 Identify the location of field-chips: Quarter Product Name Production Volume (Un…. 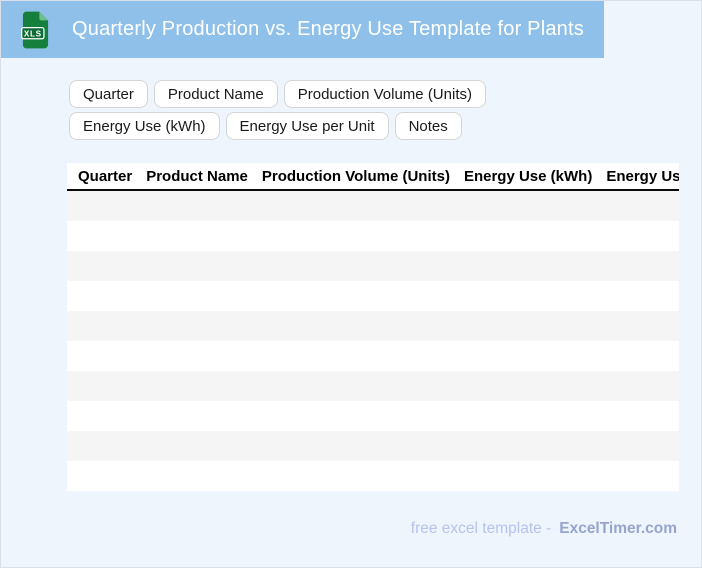
(349, 110).